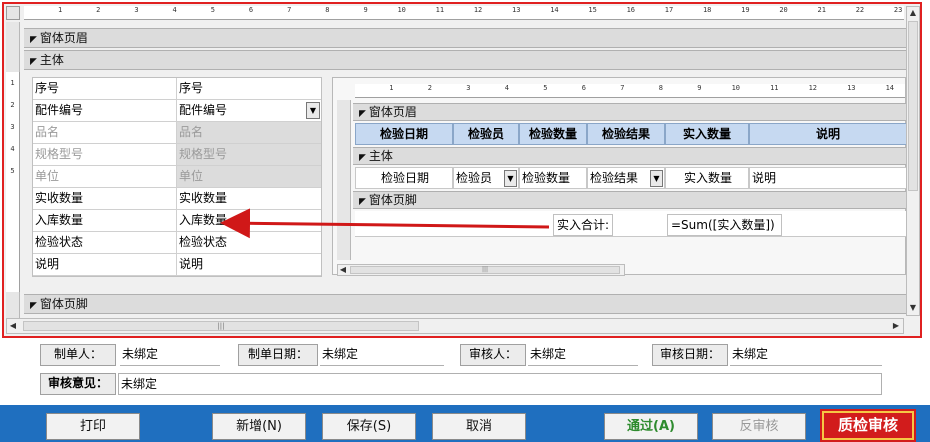 The width and height of the screenshot is (930, 442). Describe the element at coordinates (690, 355) in the screenshot. I see `review-date-label: 审核日期：` at that location.